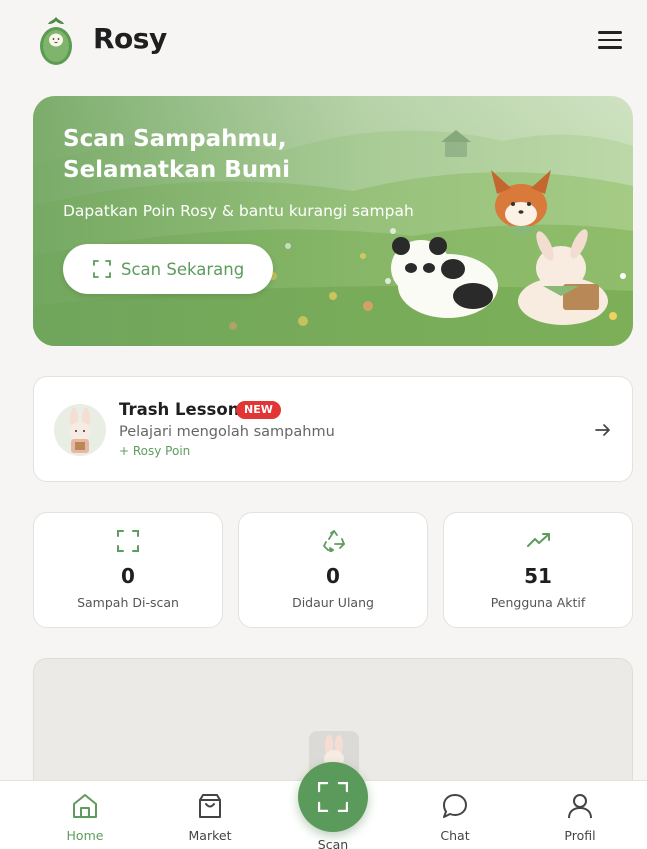 Image resolution: width=647 pixels, height=849 pixels. What do you see at coordinates (580, 806) in the screenshot?
I see `user-icon` at bounding box center [580, 806].